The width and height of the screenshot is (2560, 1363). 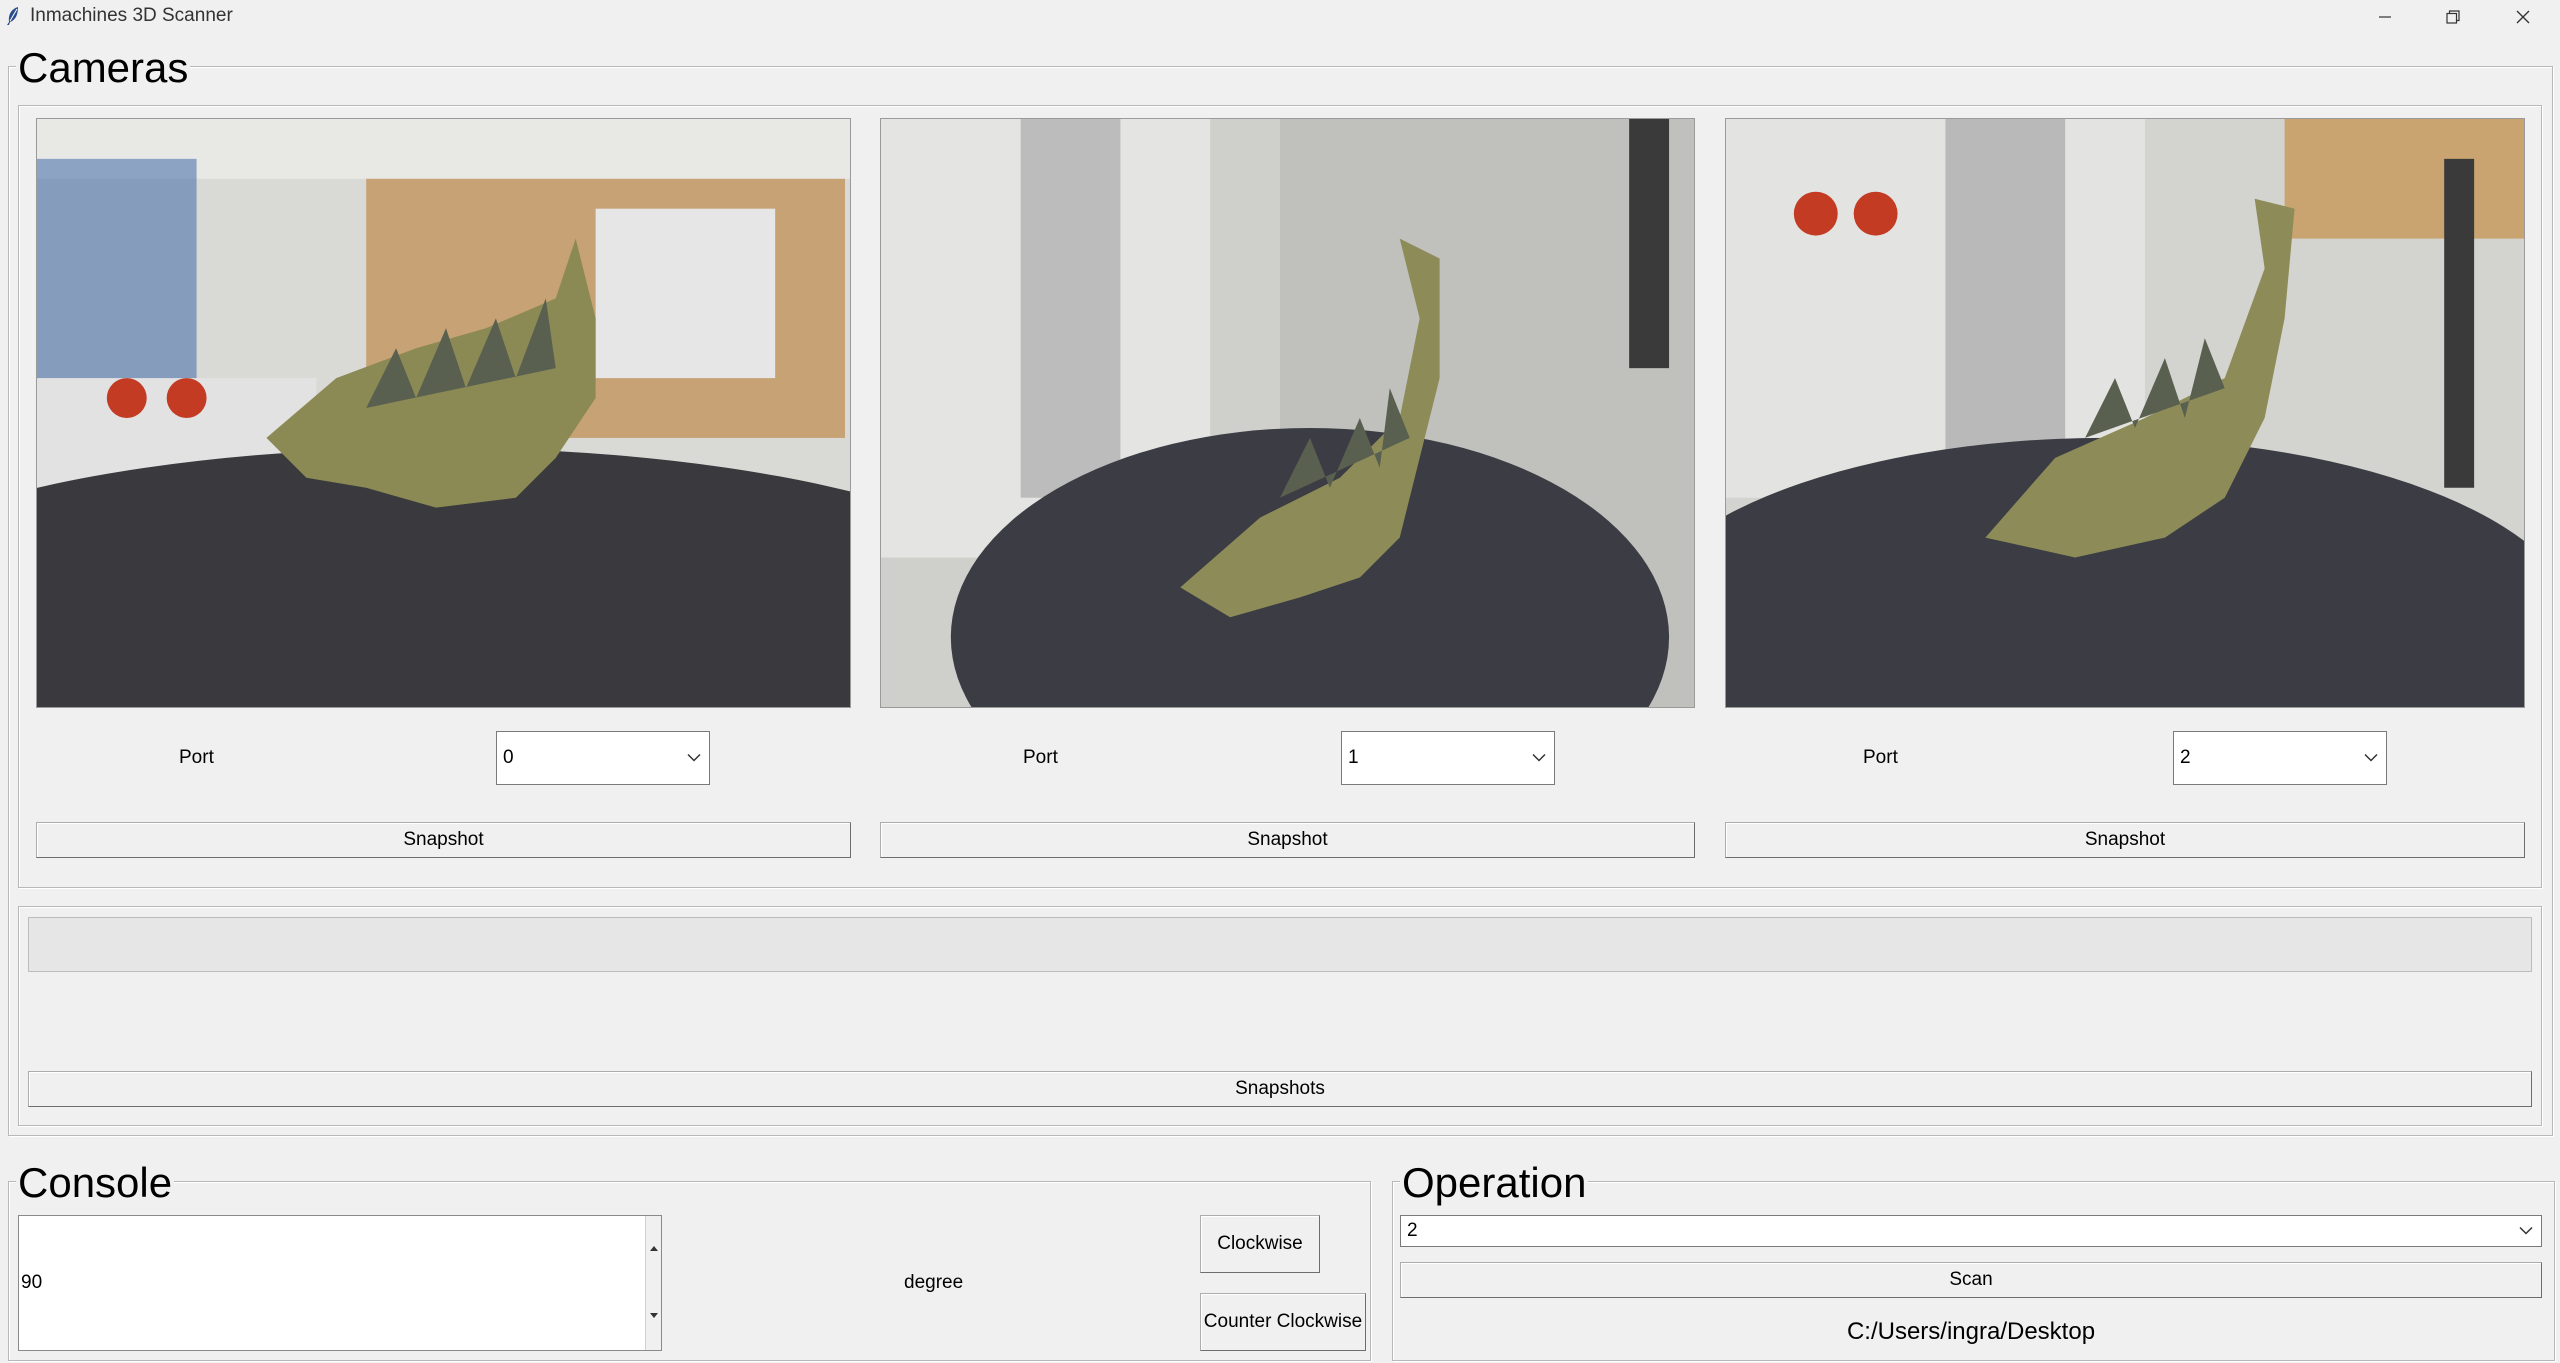 I want to click on output-path-label: C:/Users/ingra/Desktop, so click(x=1971, y=1331).